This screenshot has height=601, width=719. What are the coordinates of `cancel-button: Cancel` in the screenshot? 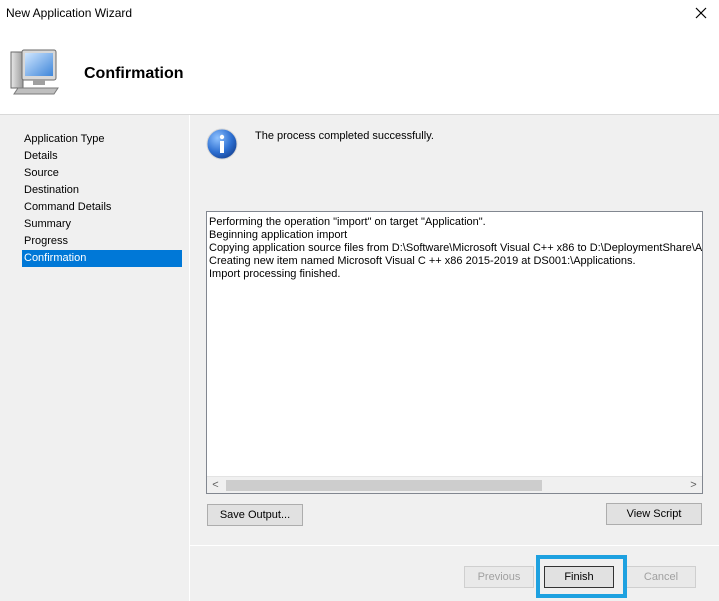 It's located at (661, 577).